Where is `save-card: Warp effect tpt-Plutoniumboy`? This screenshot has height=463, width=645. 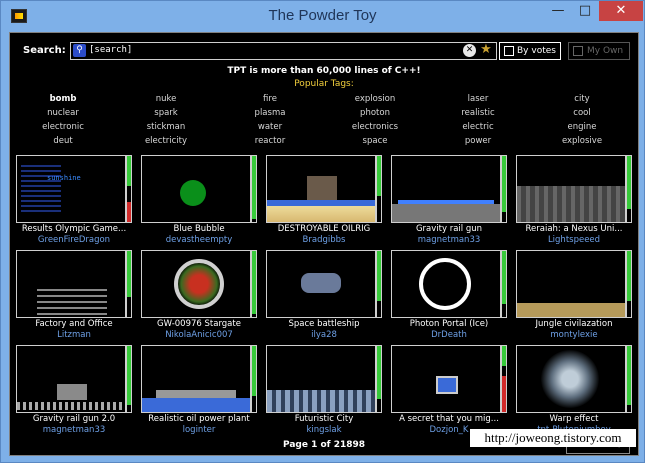 save-card: Warp effect tpt-Plutoniumboy is located at coordinates (574, 390).